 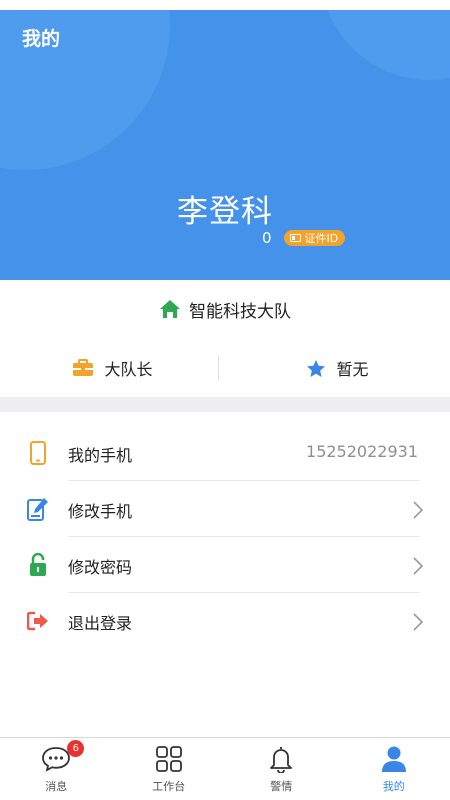 What do you see at coordinates (100, 455) in the screenshot?
I see `menu-label: 我的手机` at bounding box center [100, 455].